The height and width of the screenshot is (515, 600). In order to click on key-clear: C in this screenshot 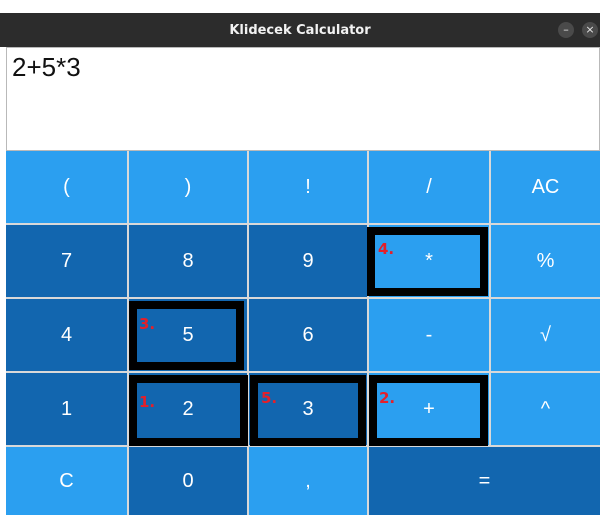, I will do `click(66, 481)`.